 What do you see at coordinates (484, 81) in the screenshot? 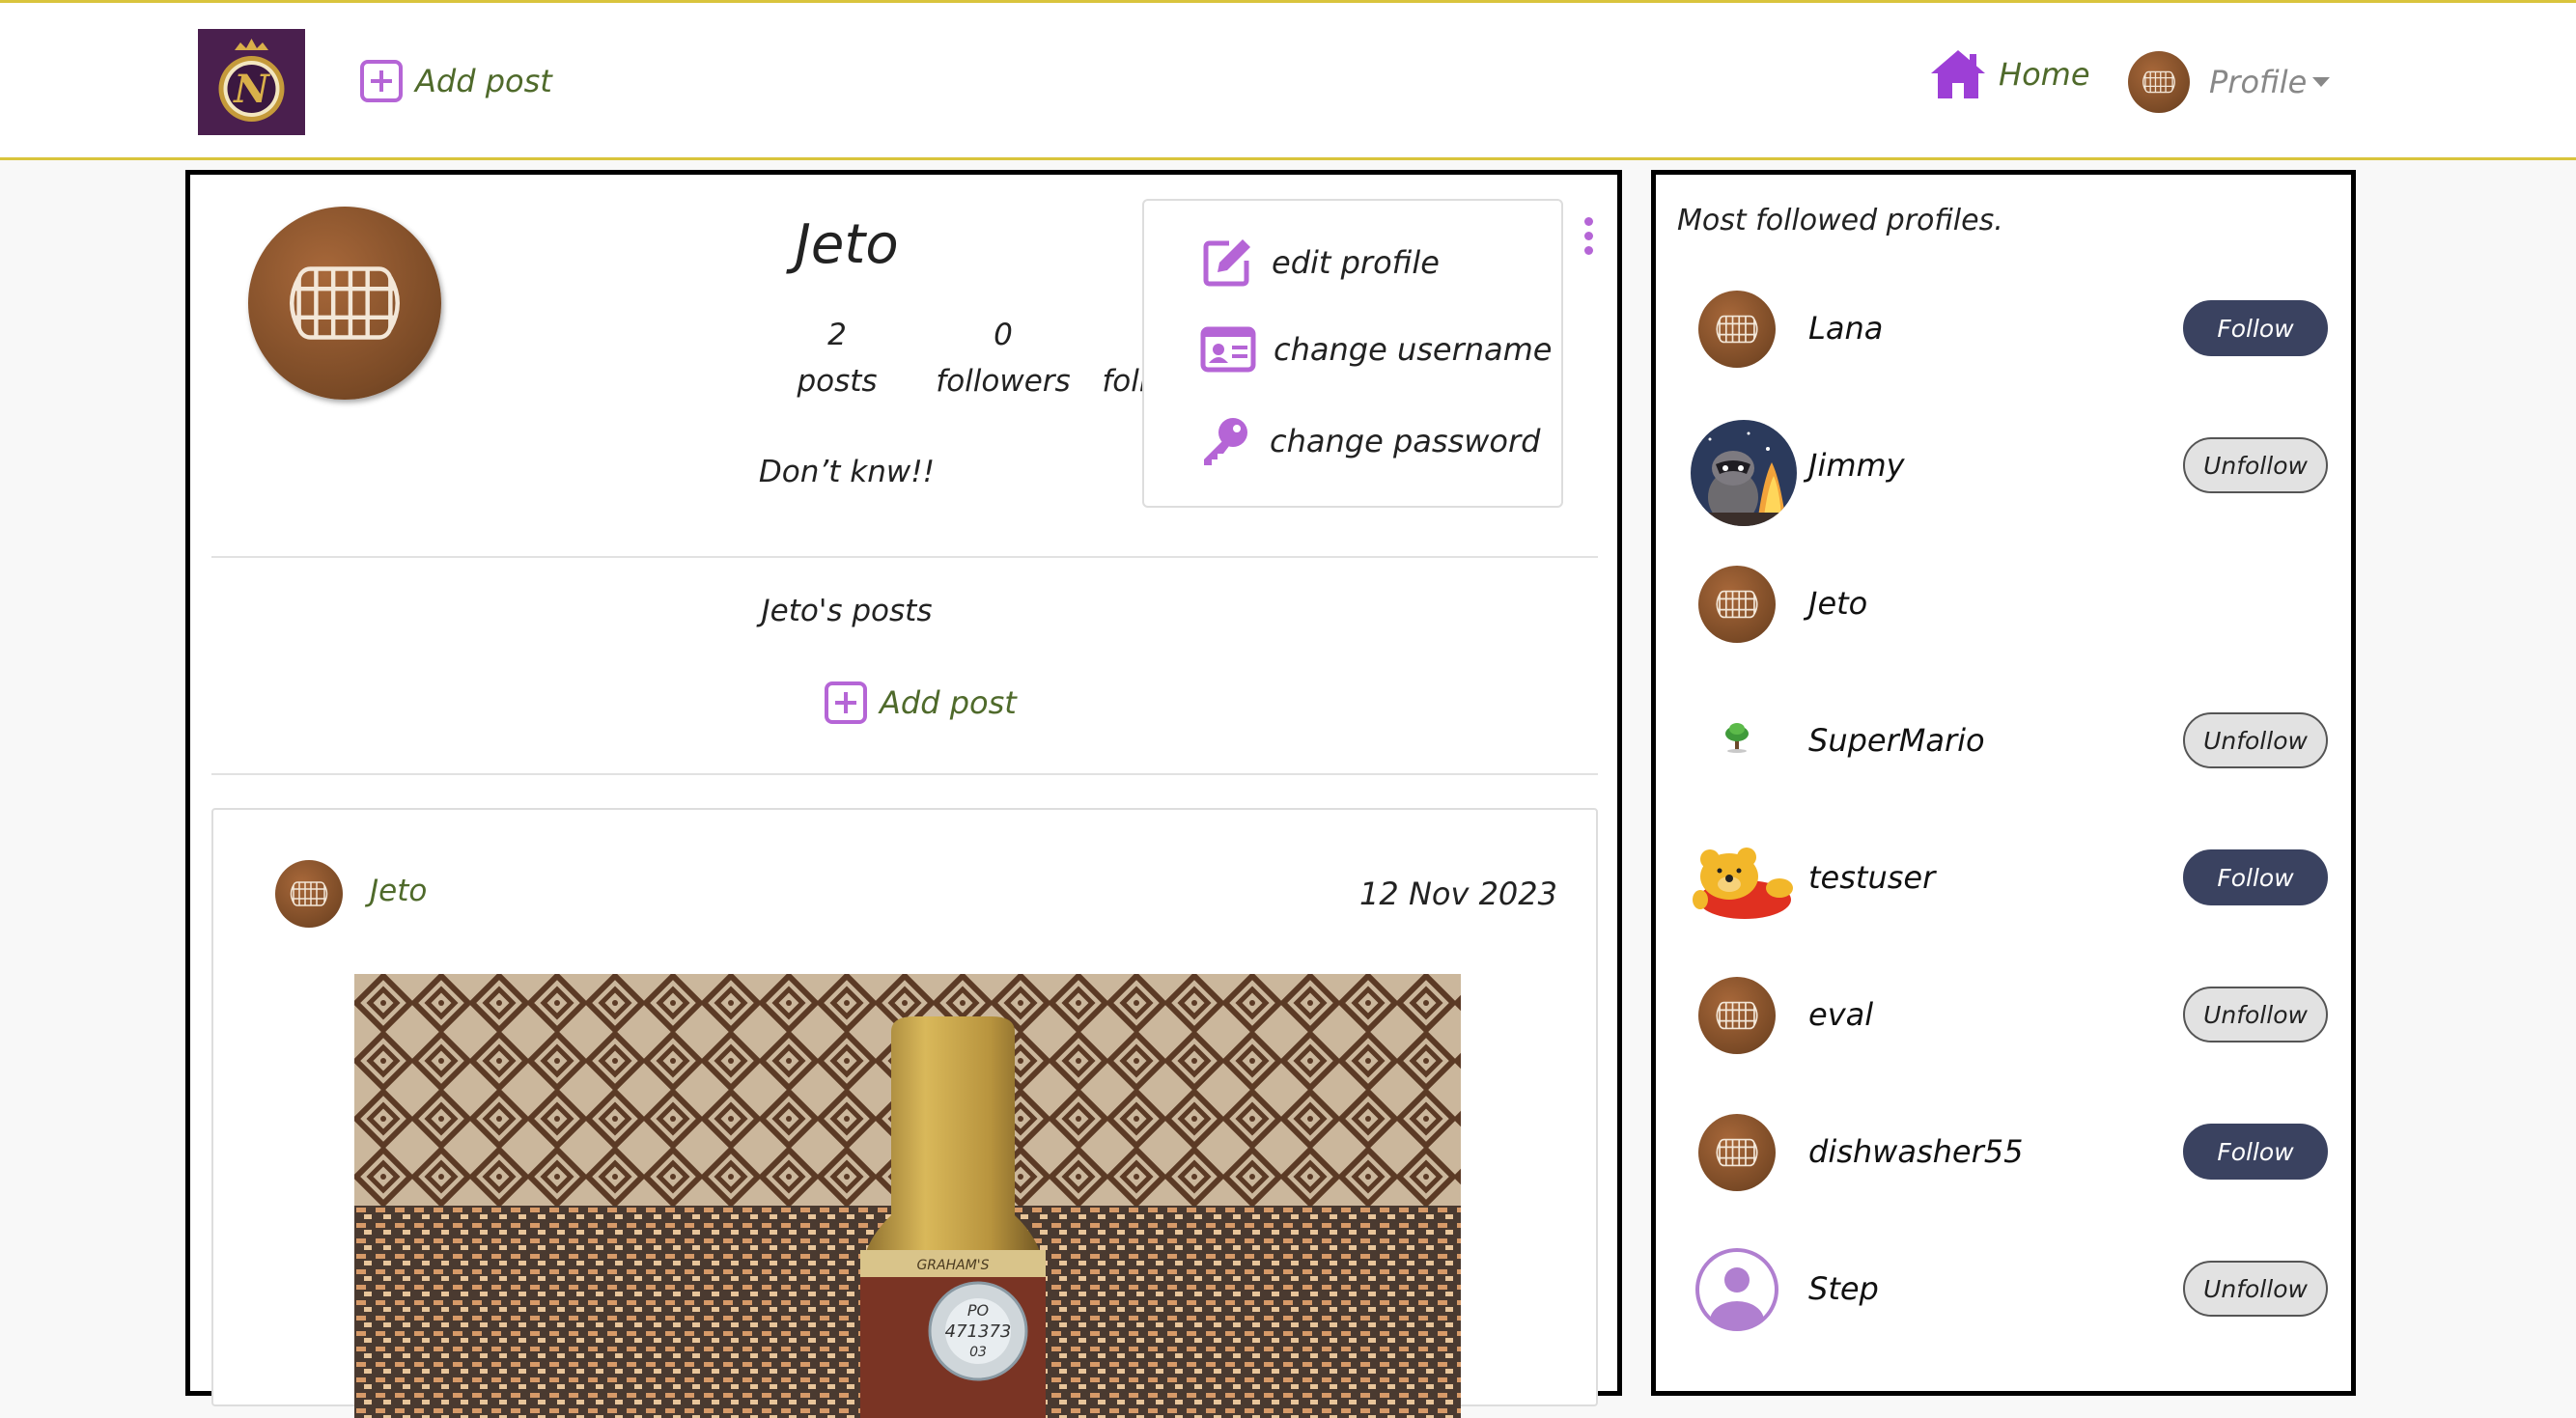
I see `nav-add-post-label: Add post` at bounding box center [484, 81].